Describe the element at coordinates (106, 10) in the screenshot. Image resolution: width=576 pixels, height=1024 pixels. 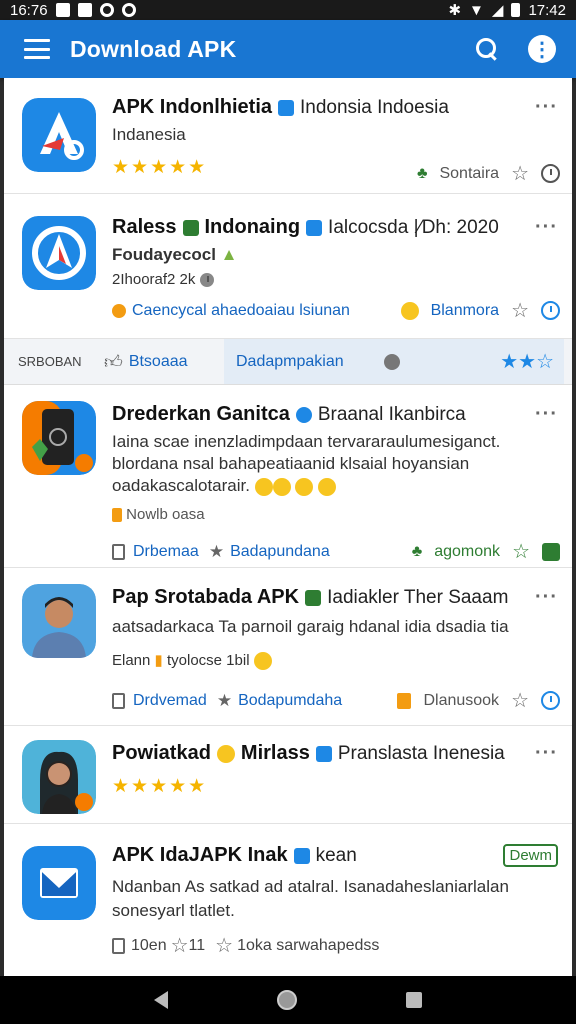
I see `sync-icon` at that location.